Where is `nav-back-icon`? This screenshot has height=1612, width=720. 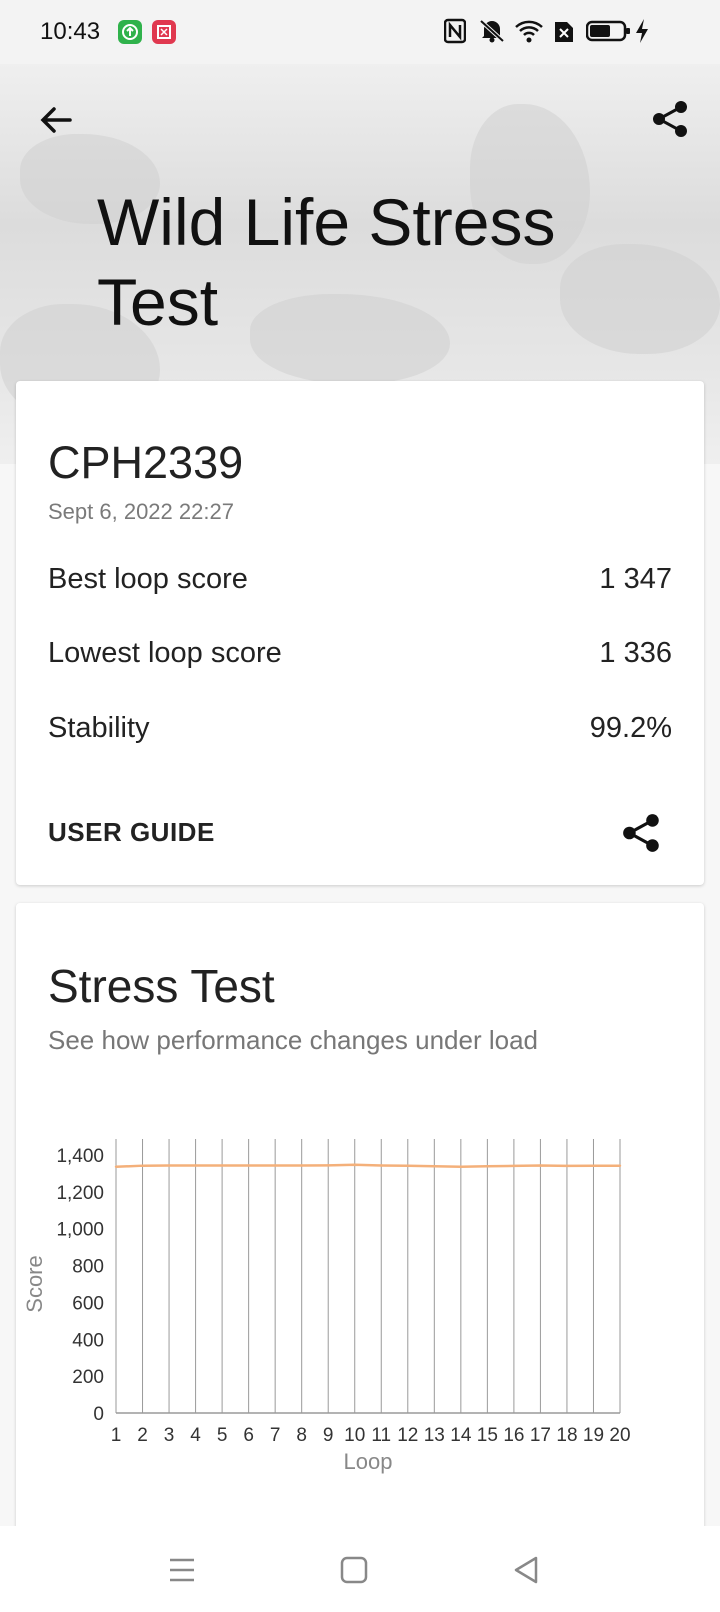 nav-back-icon is located at coordinates (526, 1570).